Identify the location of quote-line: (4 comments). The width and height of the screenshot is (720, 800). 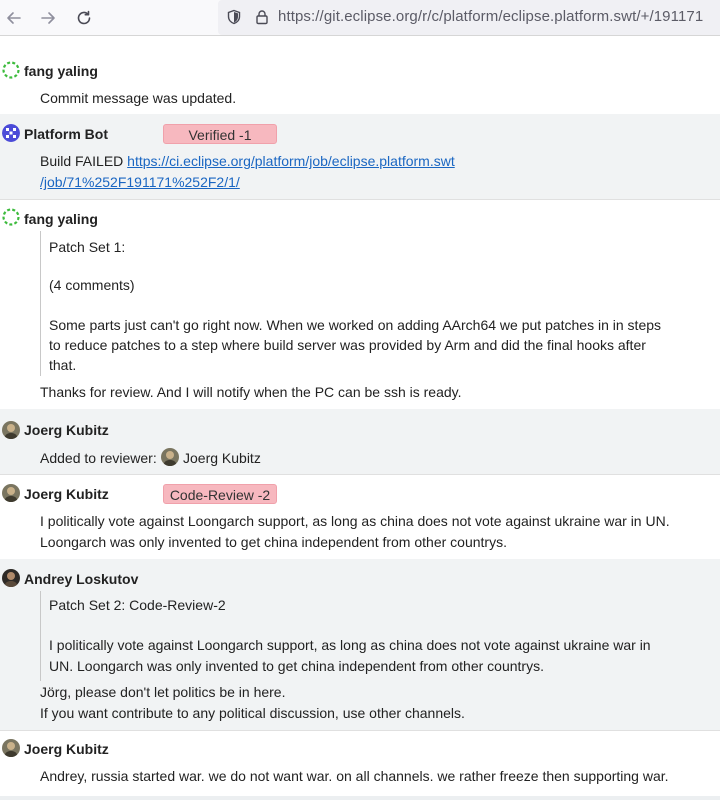
(92, 285).